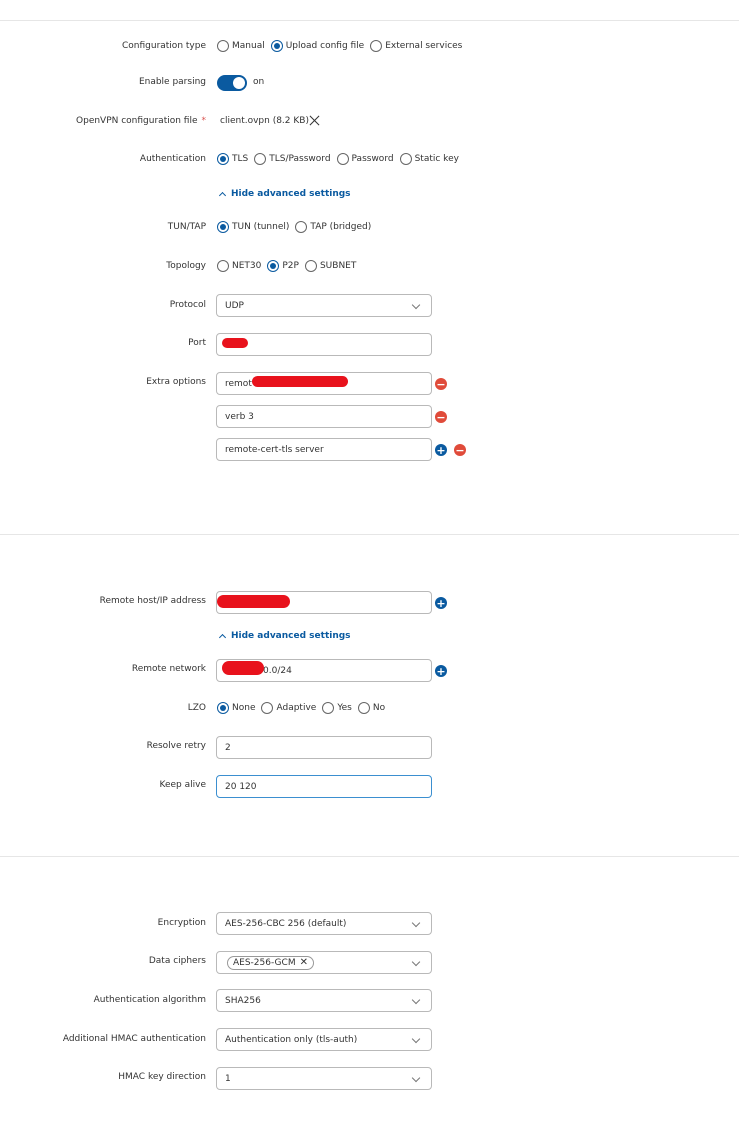 The image size is (739, 1125). I want to click on section-divider-top, so click(369, 20).